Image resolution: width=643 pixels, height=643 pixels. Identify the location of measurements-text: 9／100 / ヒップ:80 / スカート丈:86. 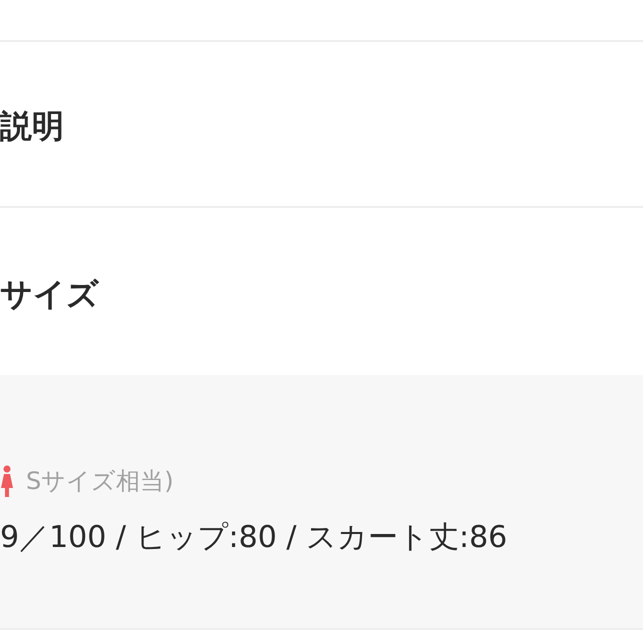
(254, 538).